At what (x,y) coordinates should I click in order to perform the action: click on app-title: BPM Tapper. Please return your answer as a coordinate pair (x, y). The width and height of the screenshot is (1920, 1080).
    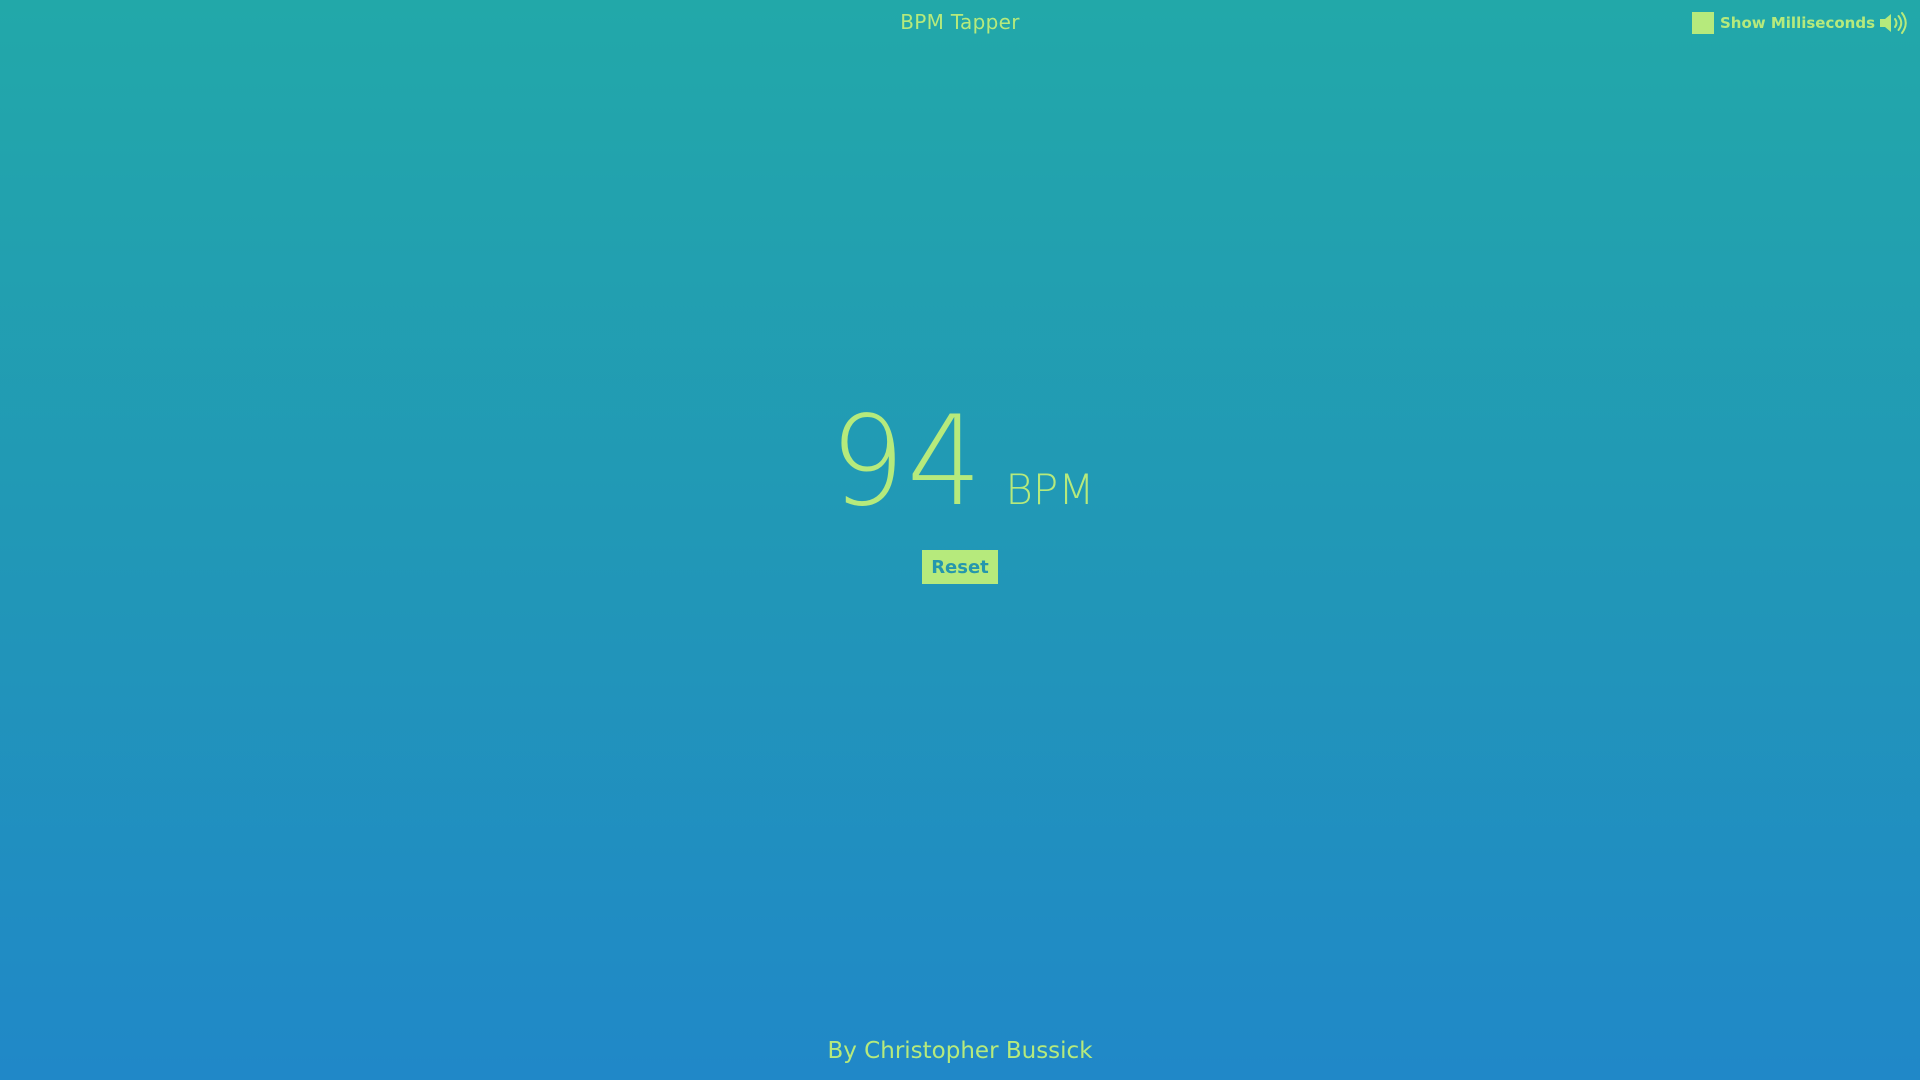
    Looking at the image, I should click on (960, 22).